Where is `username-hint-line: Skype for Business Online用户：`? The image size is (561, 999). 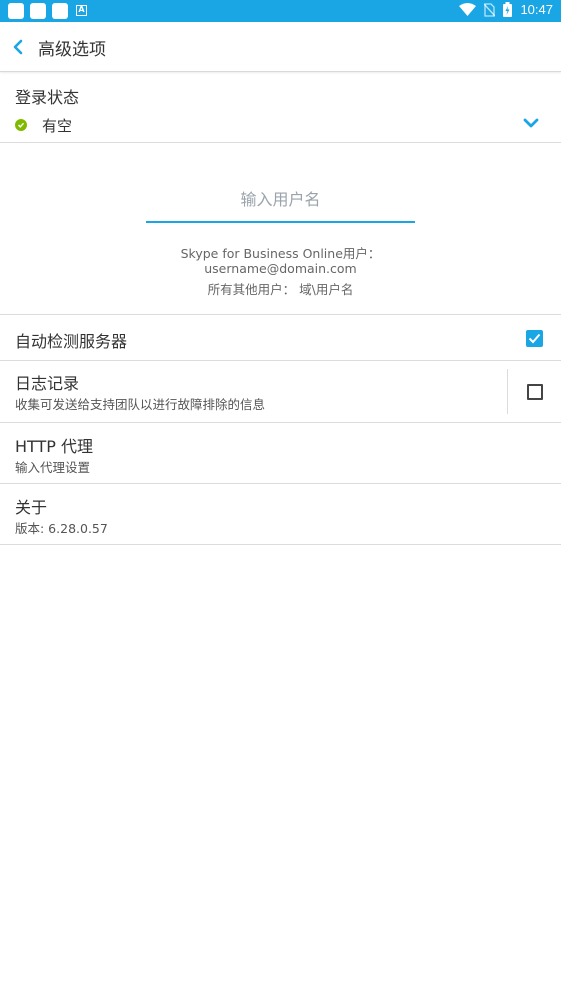 username-hint-line: Skype for Business Online用户： is located at coordinates (280, 253).